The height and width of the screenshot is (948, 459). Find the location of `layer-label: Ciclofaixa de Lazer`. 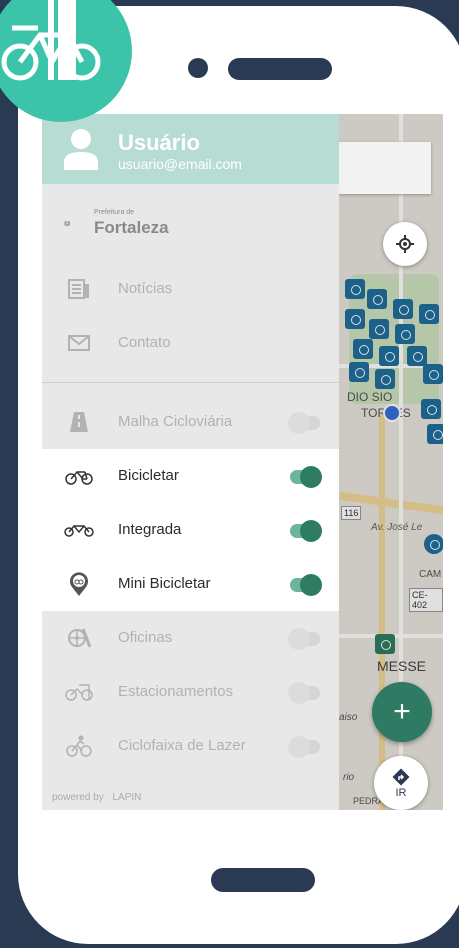

layer-label: Ciclofaixa de Lazer is located at coordinates (182, 745).